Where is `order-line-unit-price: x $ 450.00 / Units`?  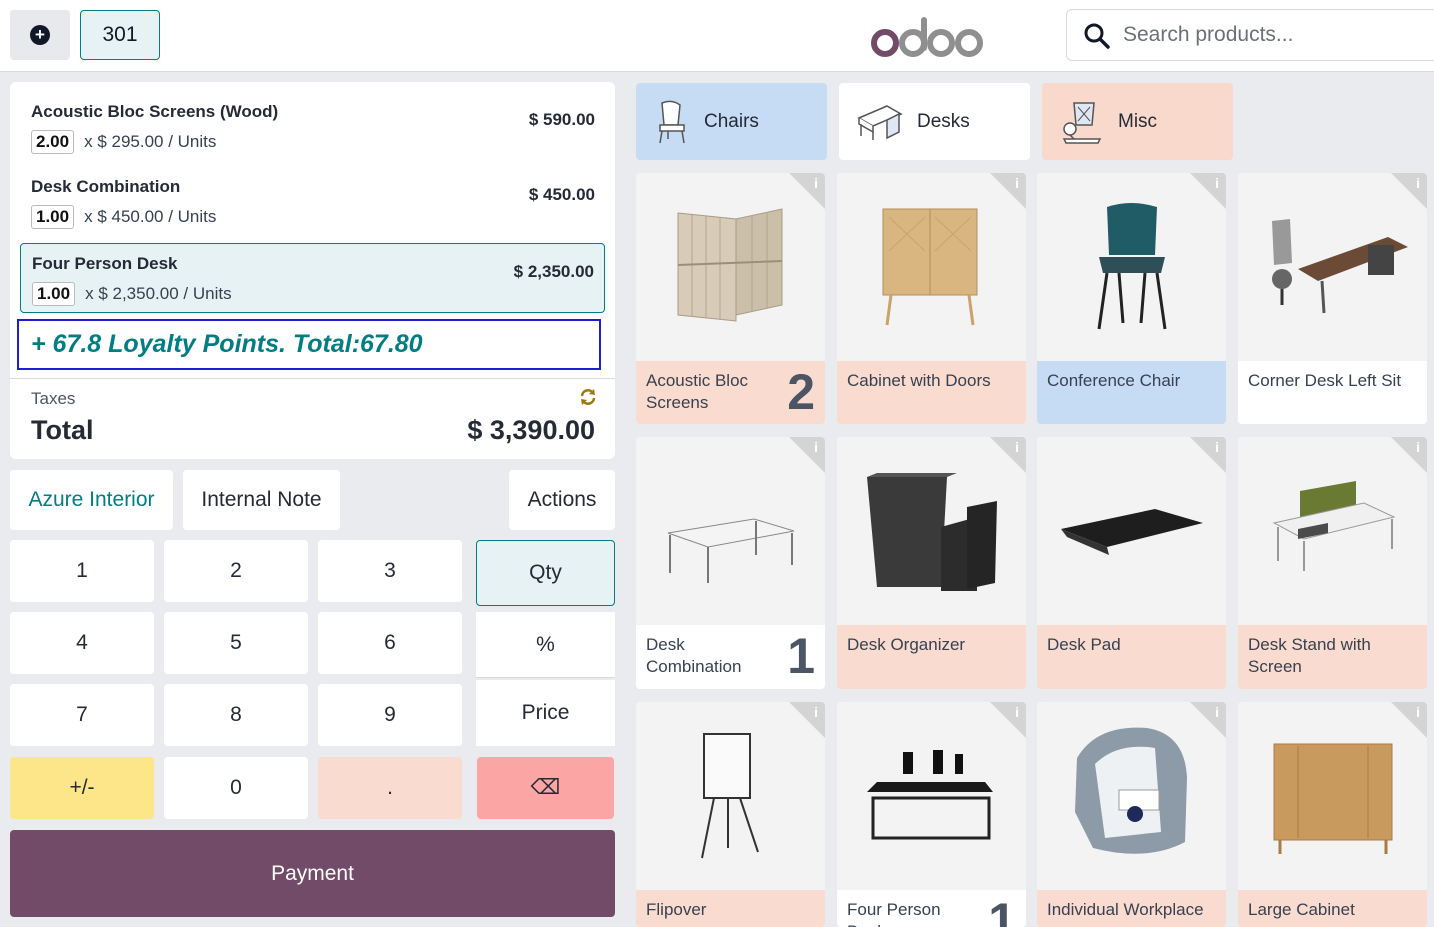 order-line-unit-price: x $ 450.00 / Units is located at coordinates (150, 216).